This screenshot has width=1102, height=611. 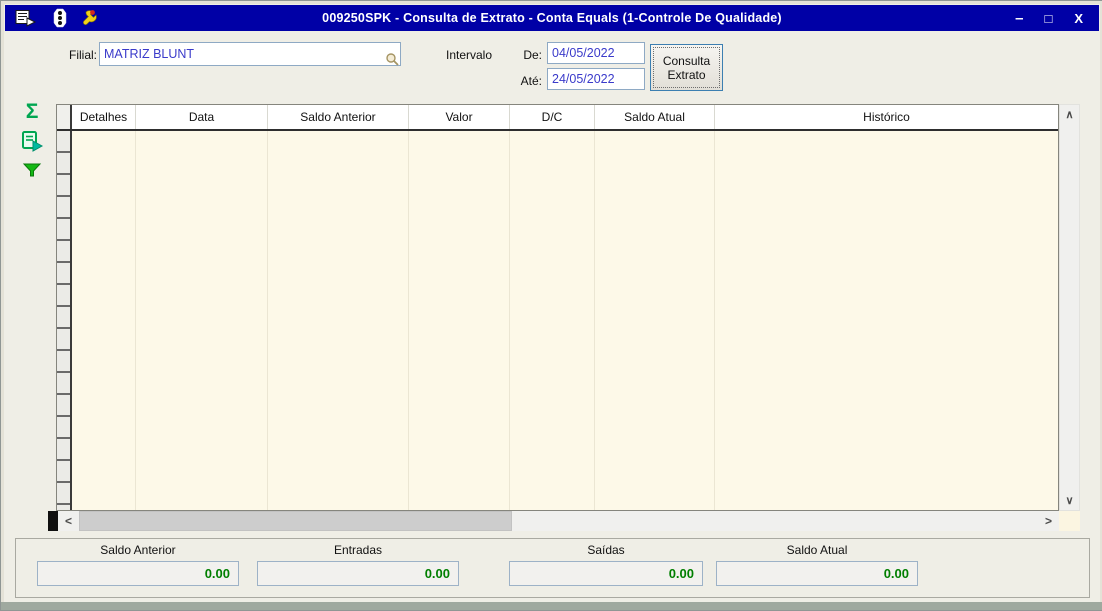 I want to click on scroll-left-icon: <, so click(x=68, y=521).